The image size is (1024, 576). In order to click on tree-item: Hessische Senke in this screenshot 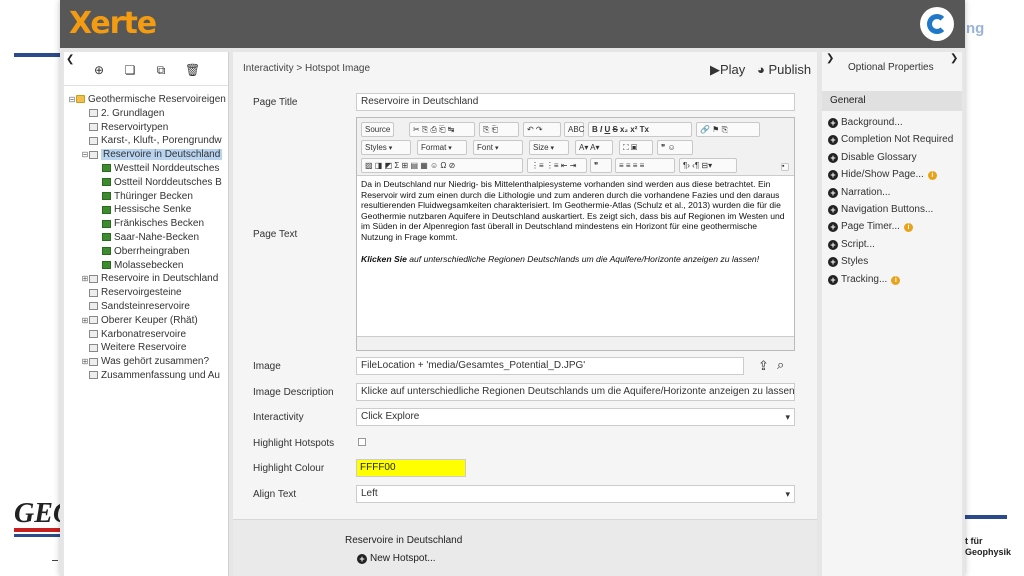, I will do `click(146, 210)`.